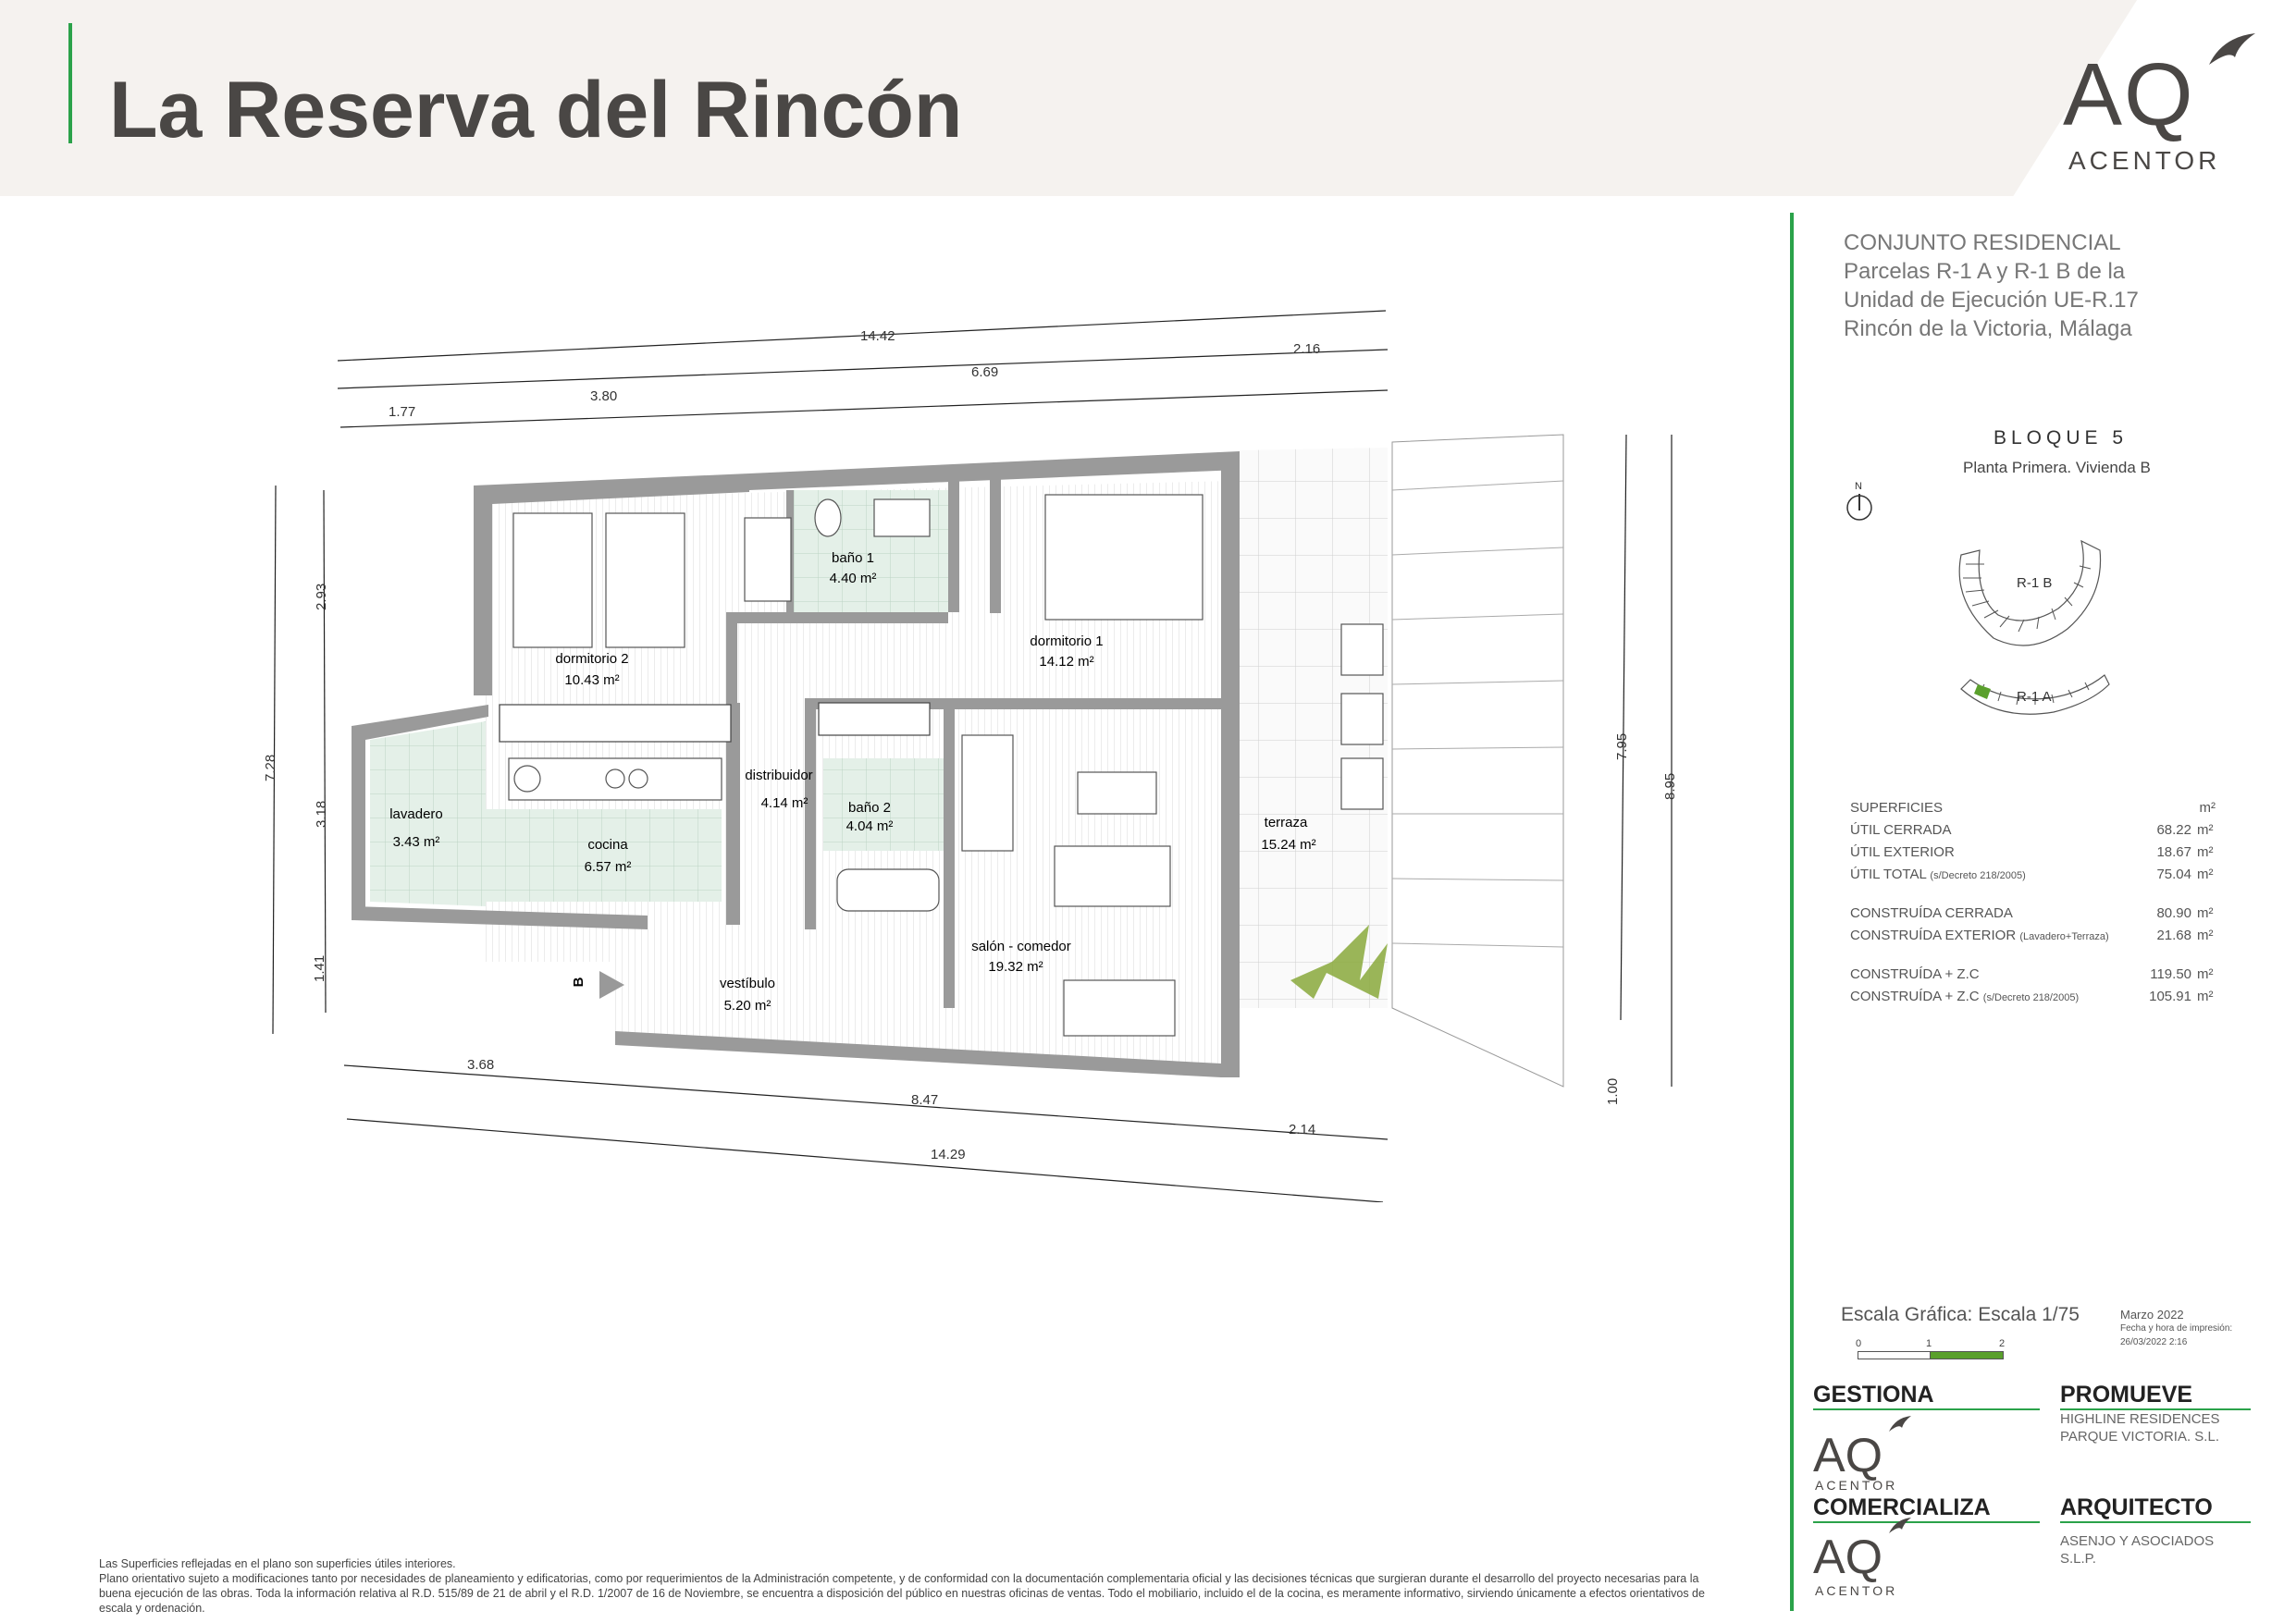  What do you see at coordinates (1873, 1395) in the screenshot?
I see `credit-title: GESTIONA` at bounding box center [1873, 1395].